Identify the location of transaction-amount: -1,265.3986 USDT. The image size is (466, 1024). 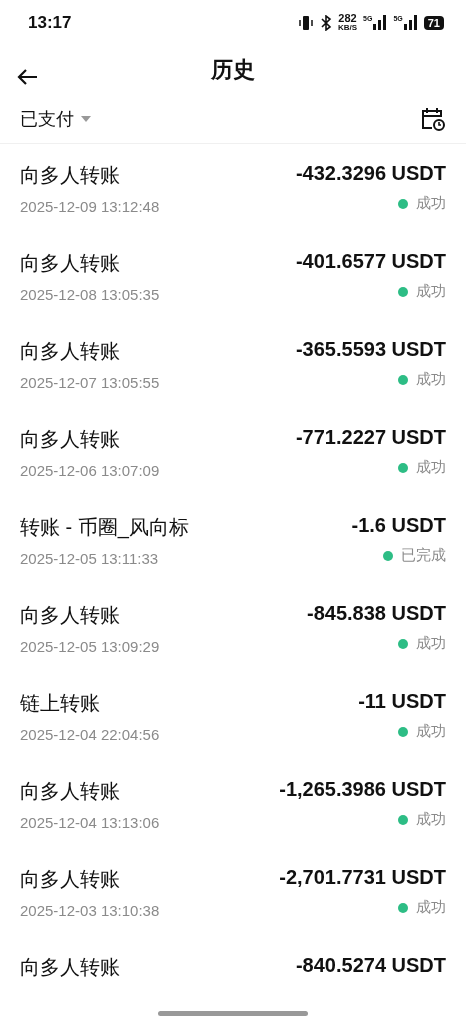
(362, 789).